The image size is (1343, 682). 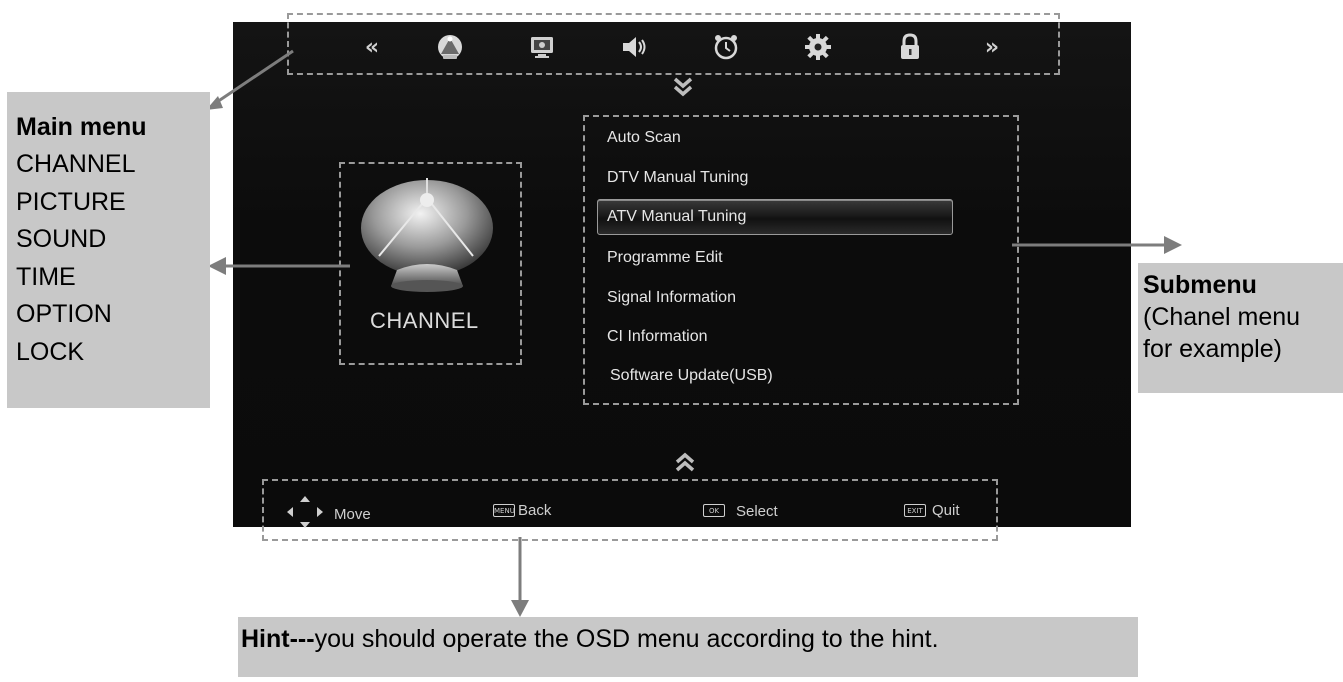 I want to click on main-menu-callout-item-option: OPTION, so click(x=64, y=314).